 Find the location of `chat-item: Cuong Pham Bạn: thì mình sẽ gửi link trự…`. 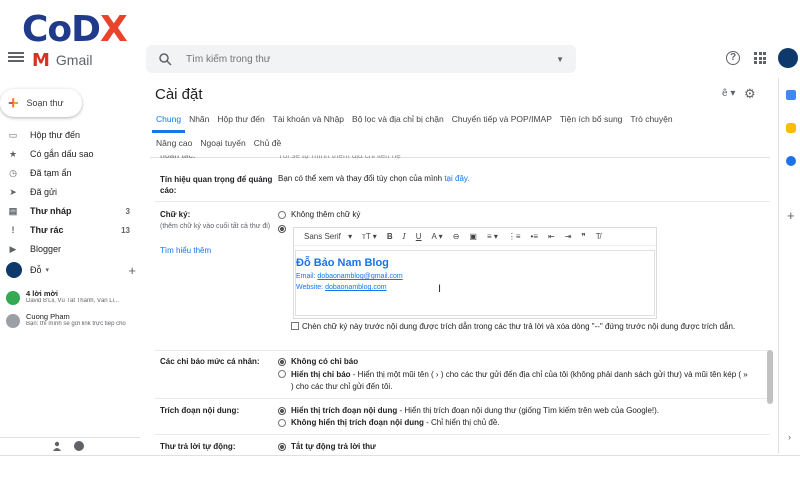

chat-item: Cuong Pham Bạn: thì mình sẽ gửi link trự… is located at coordinates (73, 320).